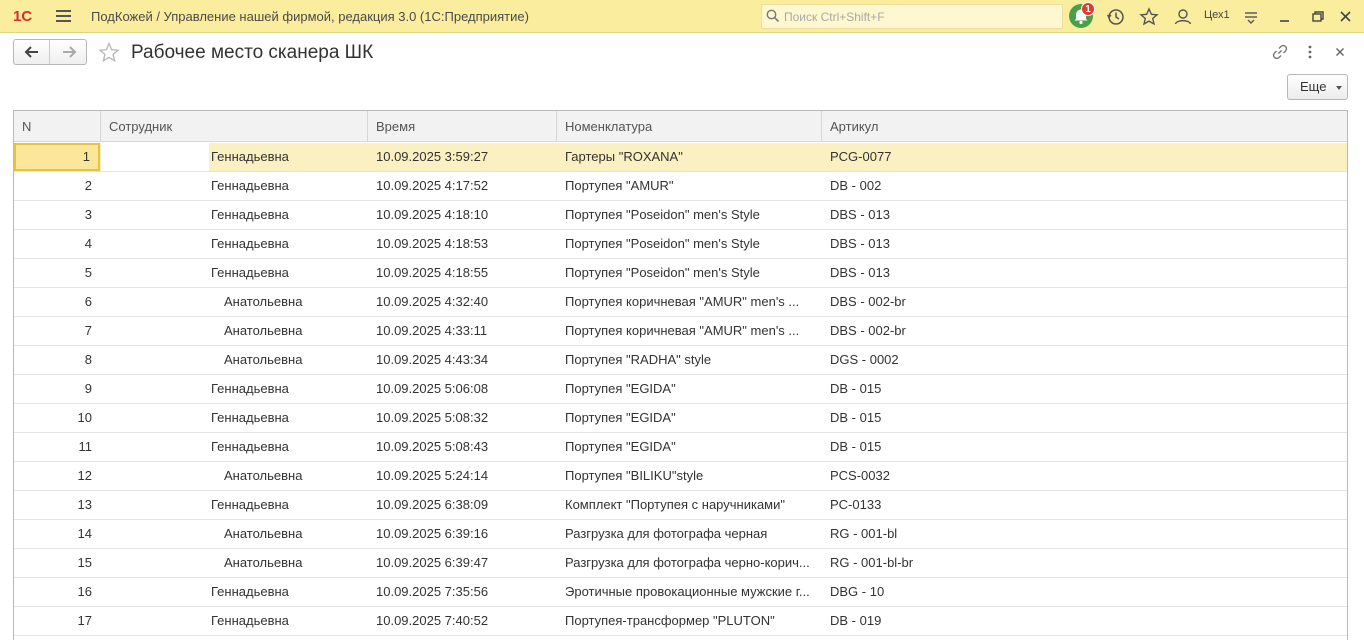 This screenshot has height=640, width=1364. What do you see at coordinates (84, 504) in the screenshot?
I see `row-number-cell: 13` at bounding box center [84, 504].